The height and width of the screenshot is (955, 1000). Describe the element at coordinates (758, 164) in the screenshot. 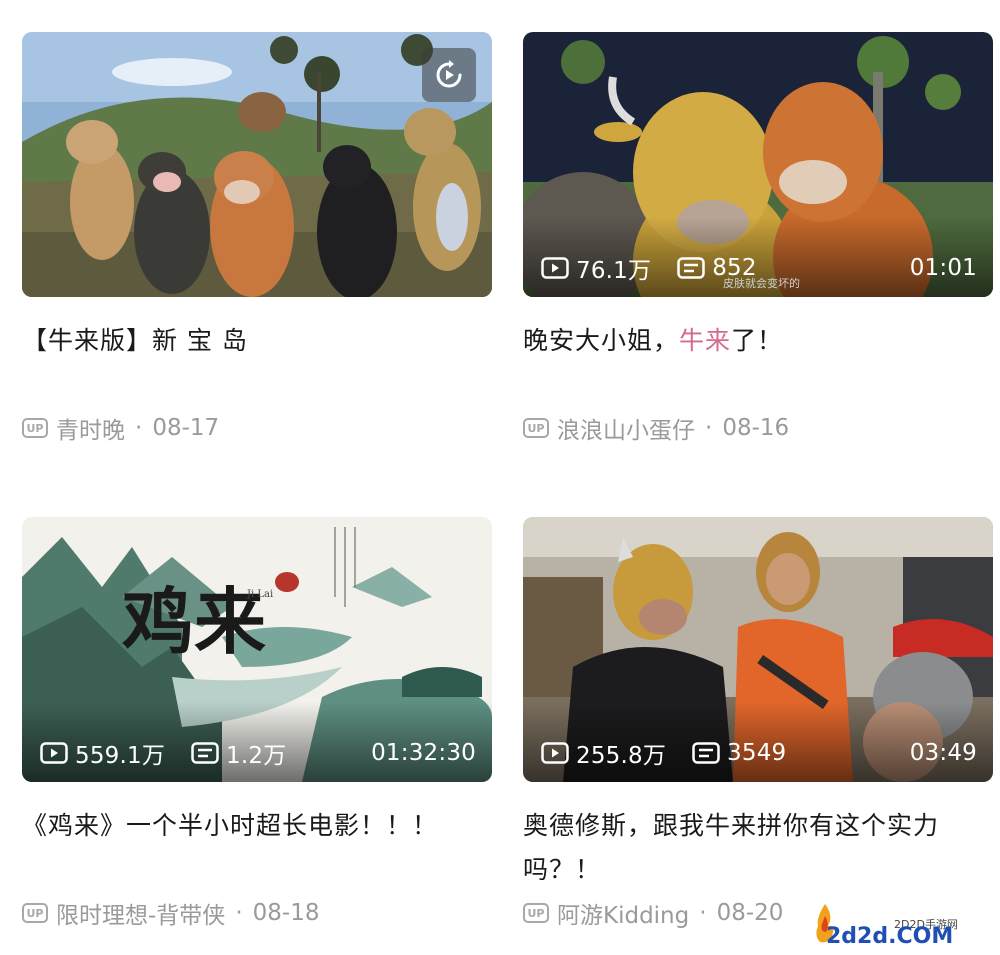

I see `video-thumbnail: 皮肤就会变坏的 76.1万 852 01:01` at that location.